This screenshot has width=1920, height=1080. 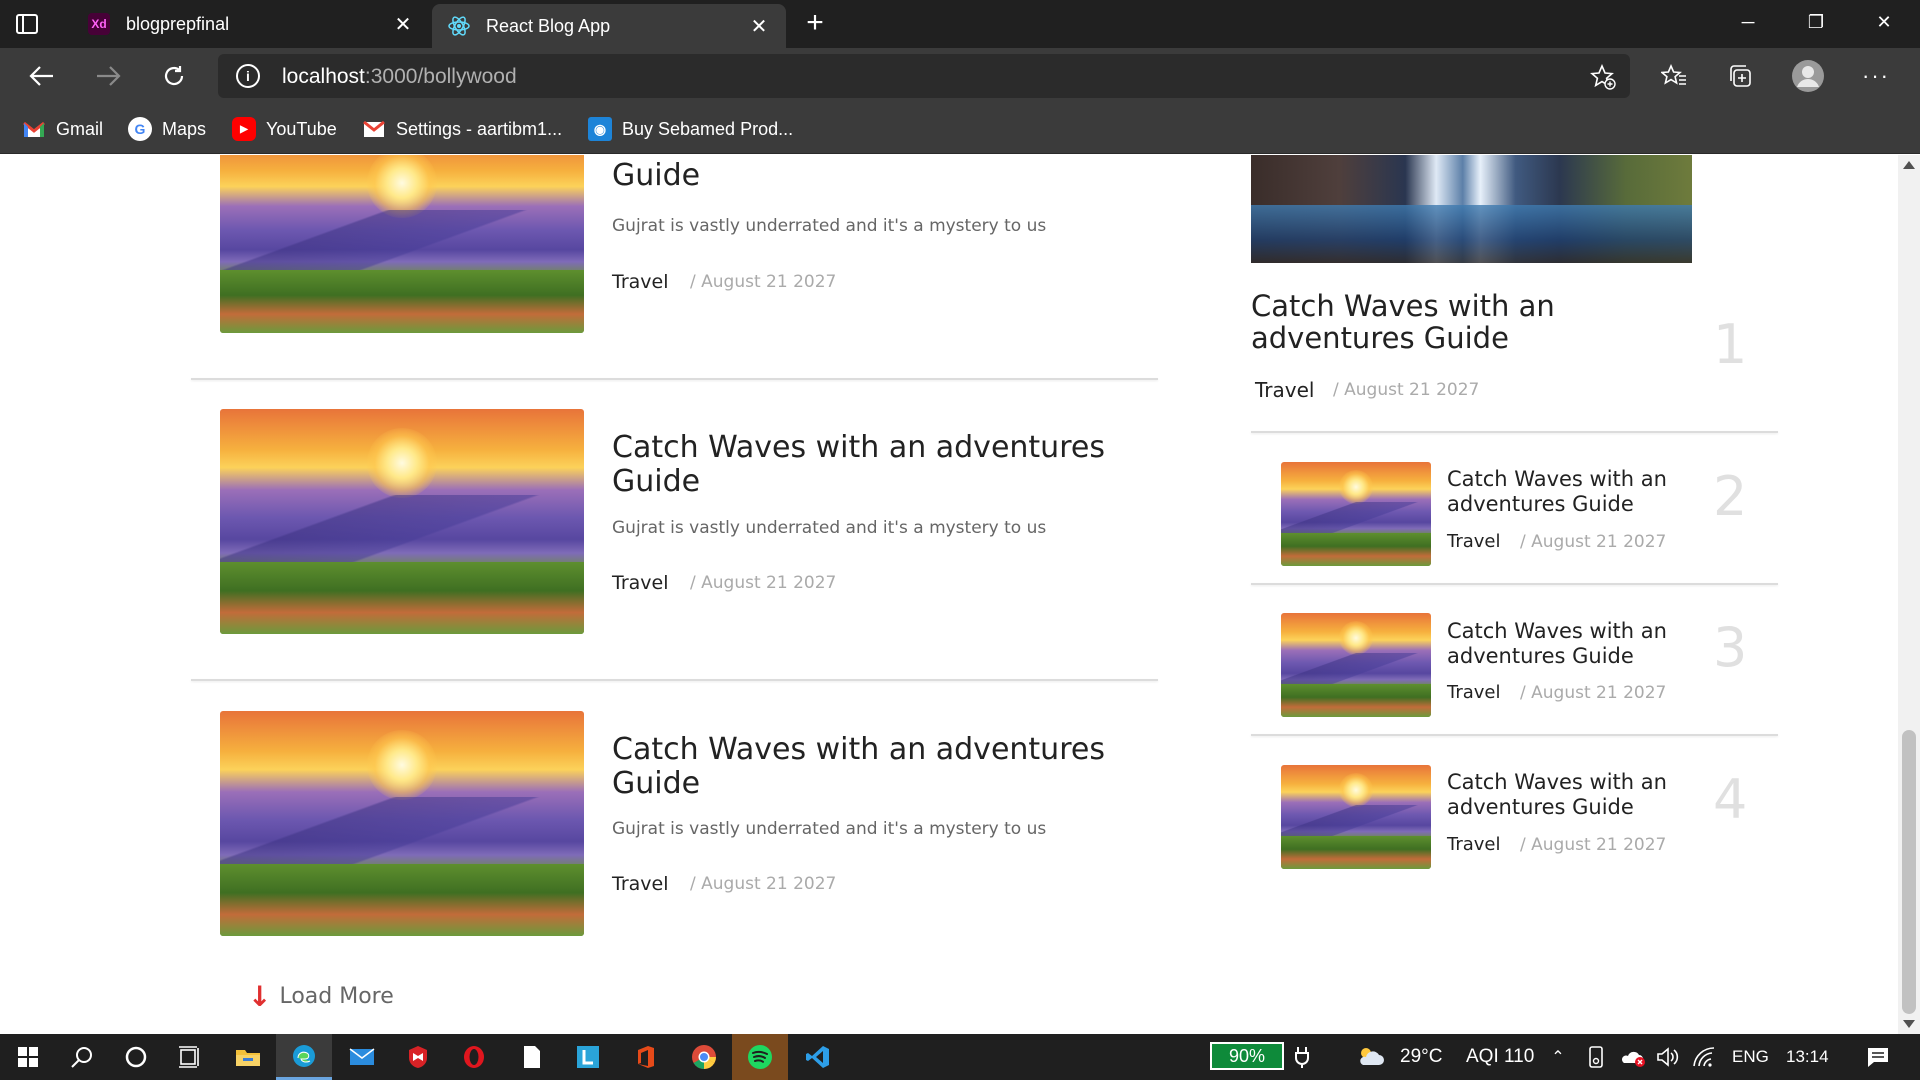 I want to click on minimize-button: ─, so click(x=1748, y=22).